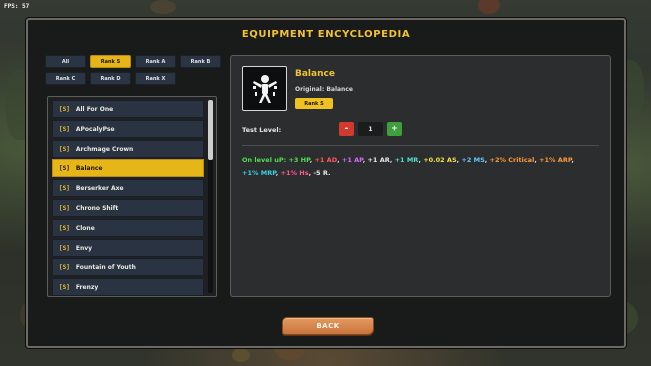  I want to click on increase-level-button: +, so click(394, 129).